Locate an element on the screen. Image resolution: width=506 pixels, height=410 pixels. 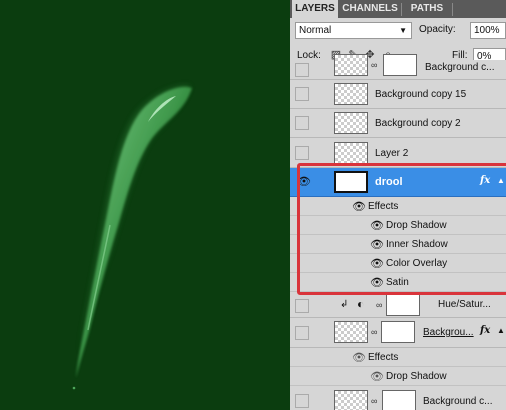
opacity-label: Opacity: is located at coordinates (437, 29).